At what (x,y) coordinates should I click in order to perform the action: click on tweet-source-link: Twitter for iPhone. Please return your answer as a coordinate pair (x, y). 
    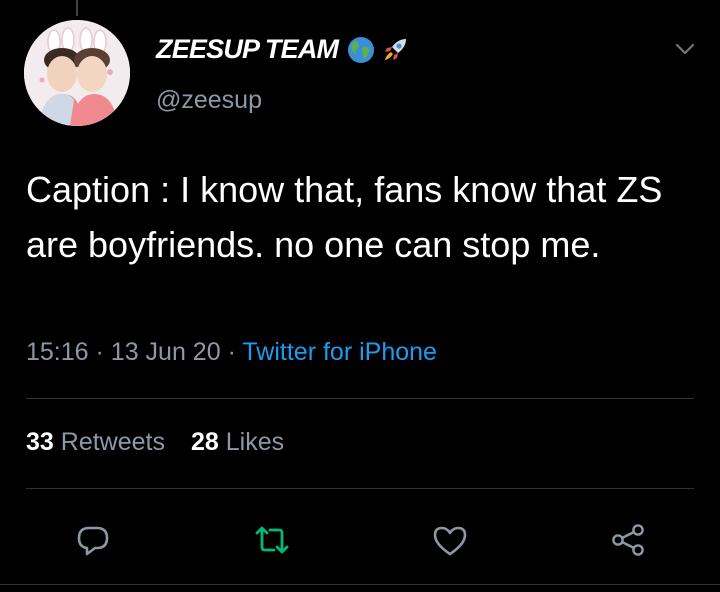
    Looking at the image, I should click on (339, 352).